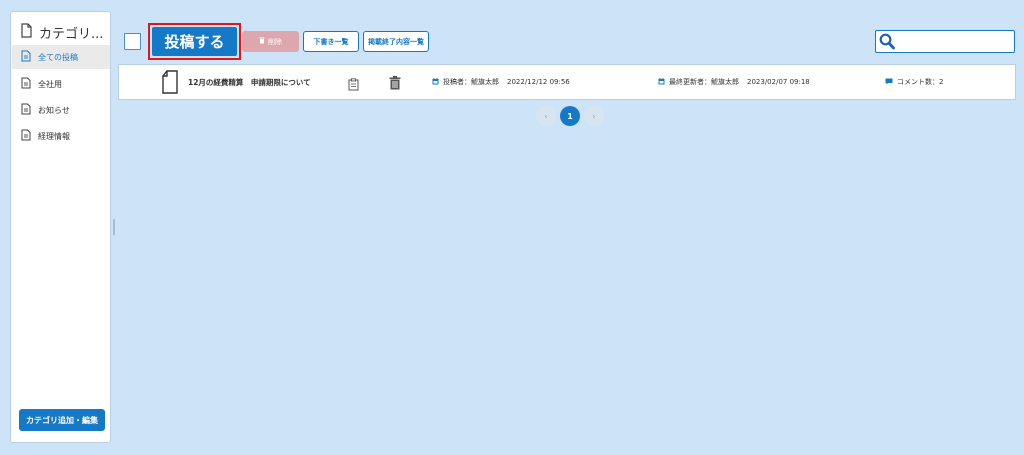  I want to click on category-sidebar: カテゴリ... 全ての投稿 全社用 お知らせ 経理情報 カテゴリ追加・編集, so click(60, 227).